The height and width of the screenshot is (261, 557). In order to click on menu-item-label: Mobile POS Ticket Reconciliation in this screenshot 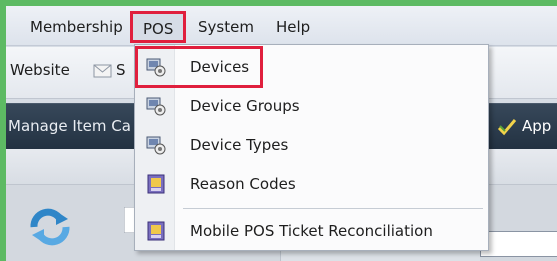, I will do `click(311, 231)`.